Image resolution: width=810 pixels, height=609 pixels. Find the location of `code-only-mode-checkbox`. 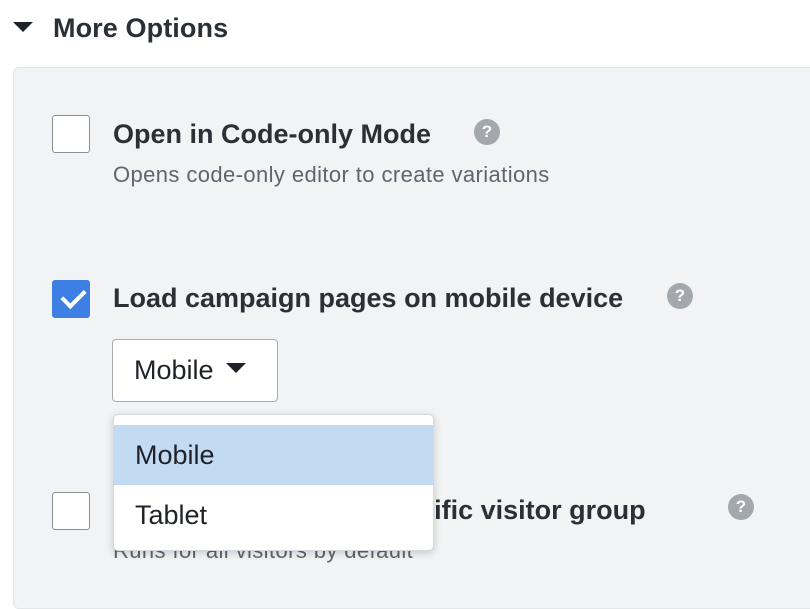

code-only-mode-checkbox is located at coordinates (71, 134).